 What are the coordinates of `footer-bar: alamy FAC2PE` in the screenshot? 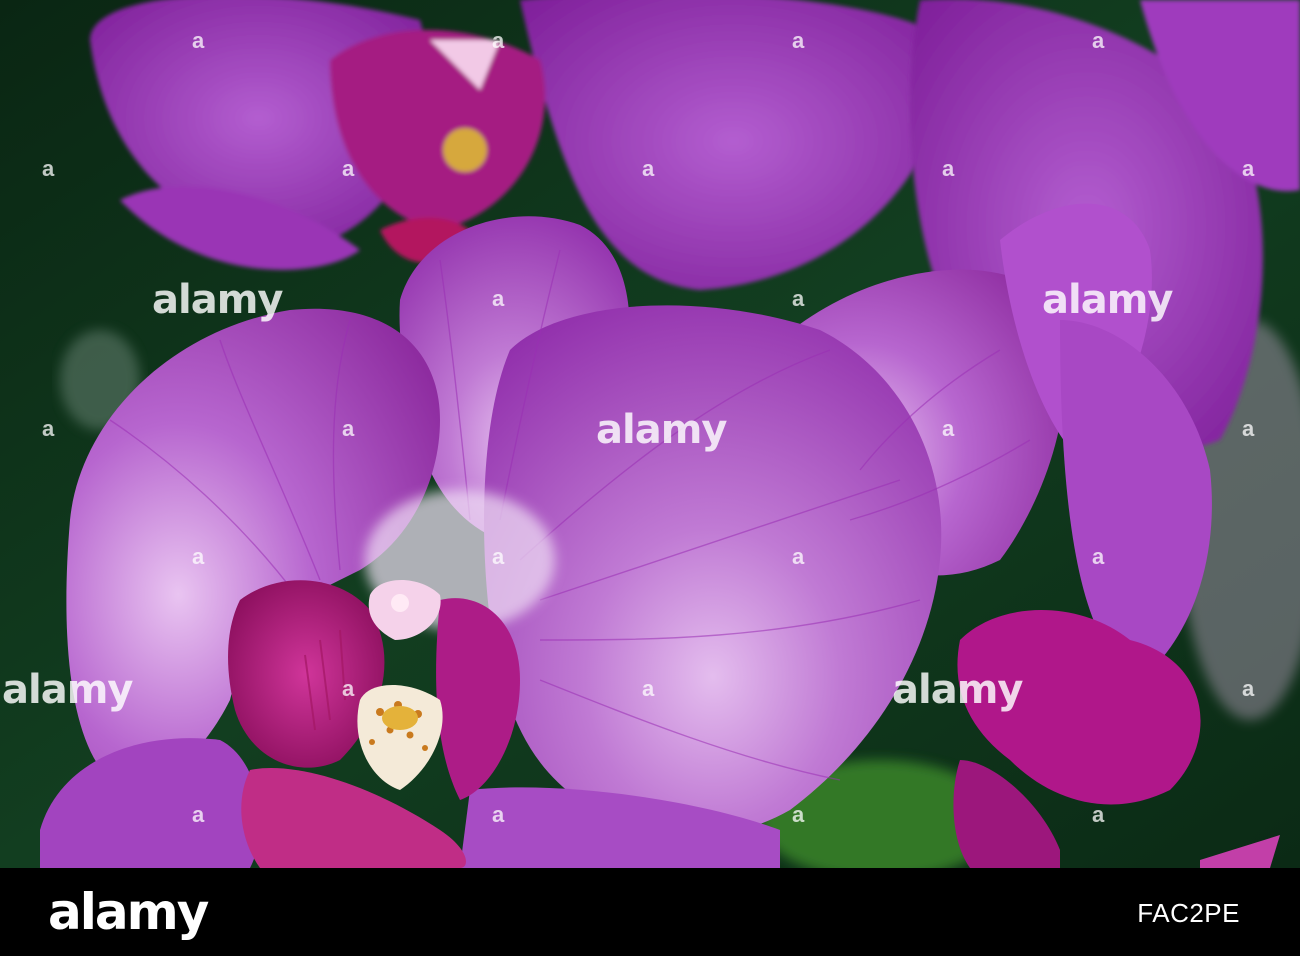 It's located at (650, 912).